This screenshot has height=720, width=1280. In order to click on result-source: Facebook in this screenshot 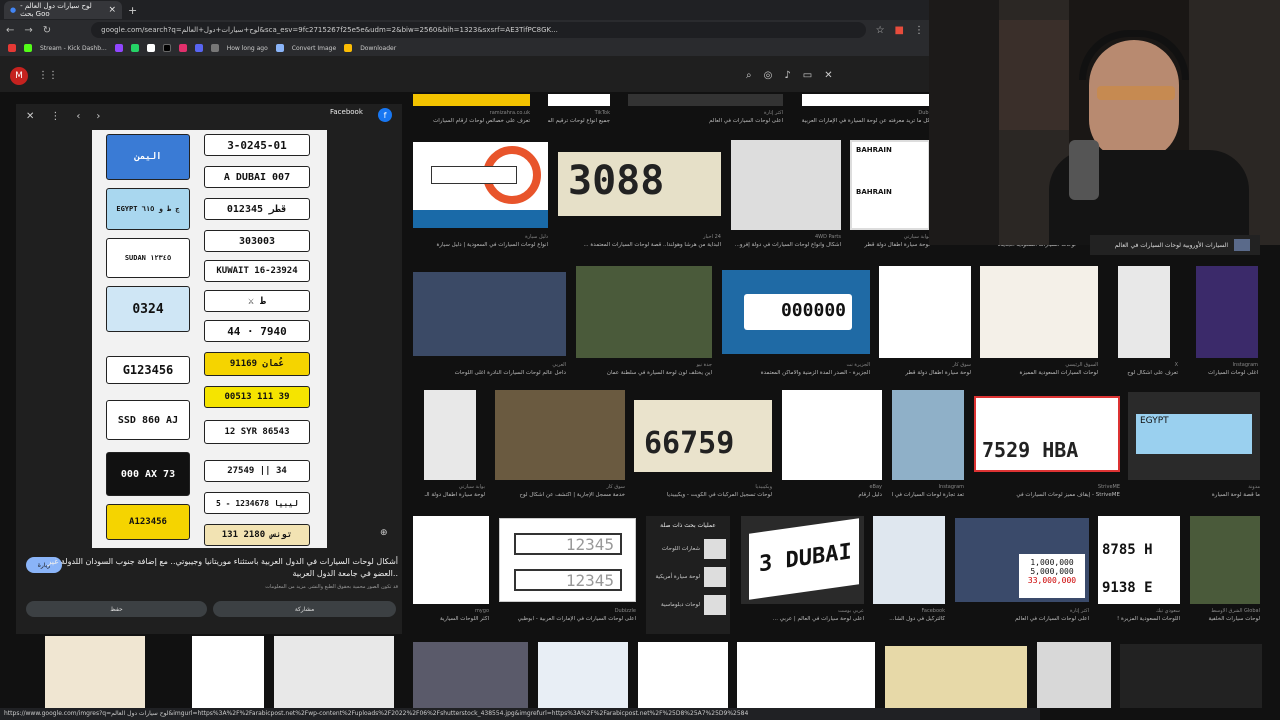, I will do `click(909, 611)`.